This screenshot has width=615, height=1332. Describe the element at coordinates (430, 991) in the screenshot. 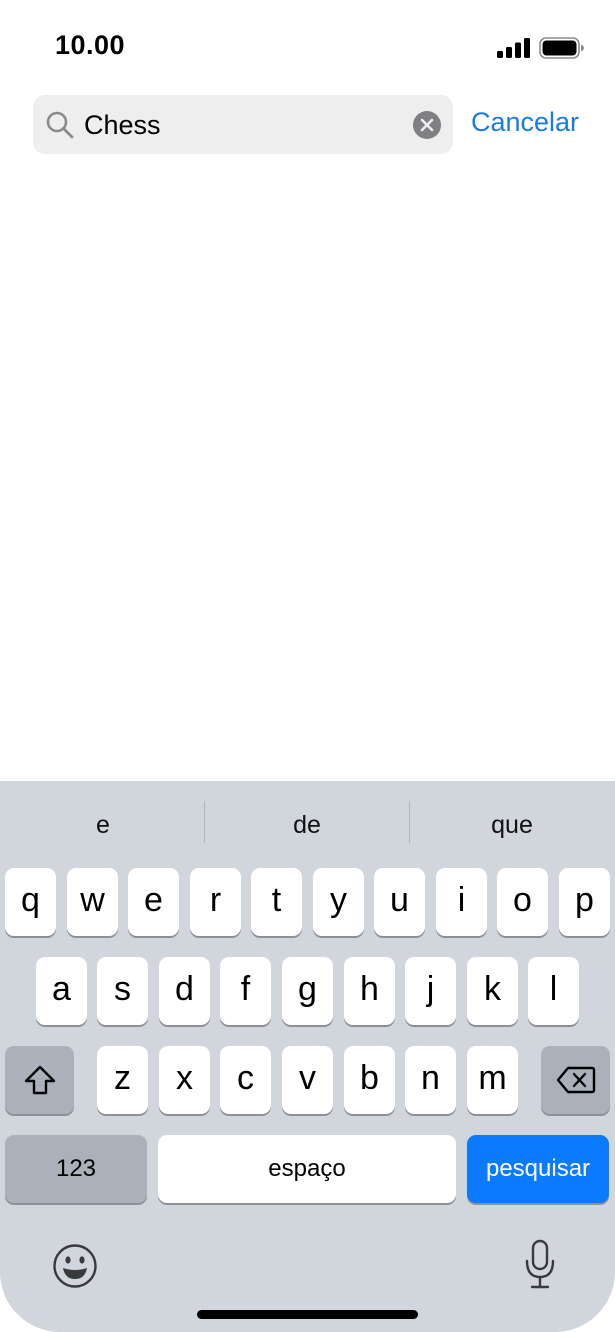

I see `key-j: j` at that location.